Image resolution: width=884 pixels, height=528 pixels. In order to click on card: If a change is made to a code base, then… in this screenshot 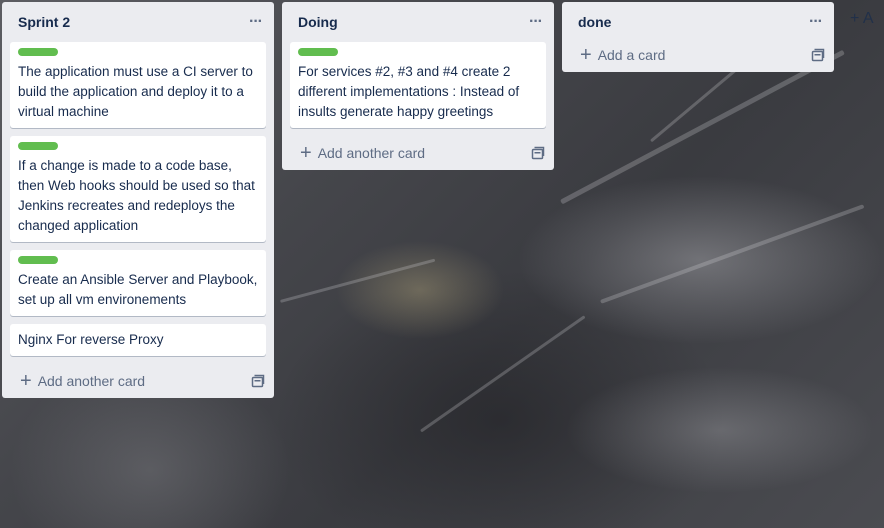, I will do `click(138, 189)`.